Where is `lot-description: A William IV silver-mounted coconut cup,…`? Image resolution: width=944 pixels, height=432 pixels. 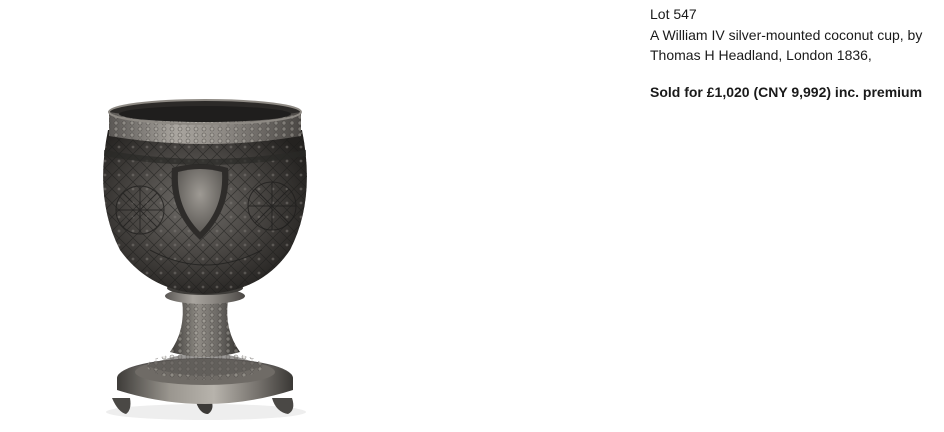 lot-description: A William IV silver-mounted coconut cup,… is located at coordinates (786, 45).